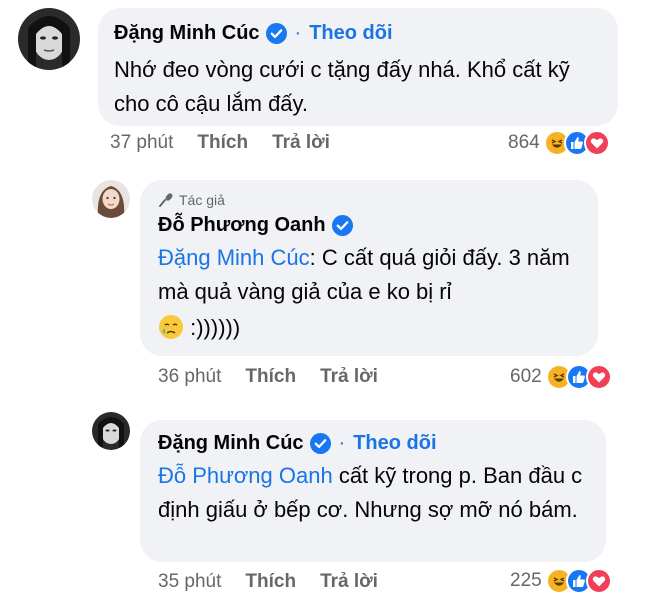  What do you see at coordinates (141, 143) in the screenshot?
I see `timestamp: 37 phút` at bounding box center [141, 143].